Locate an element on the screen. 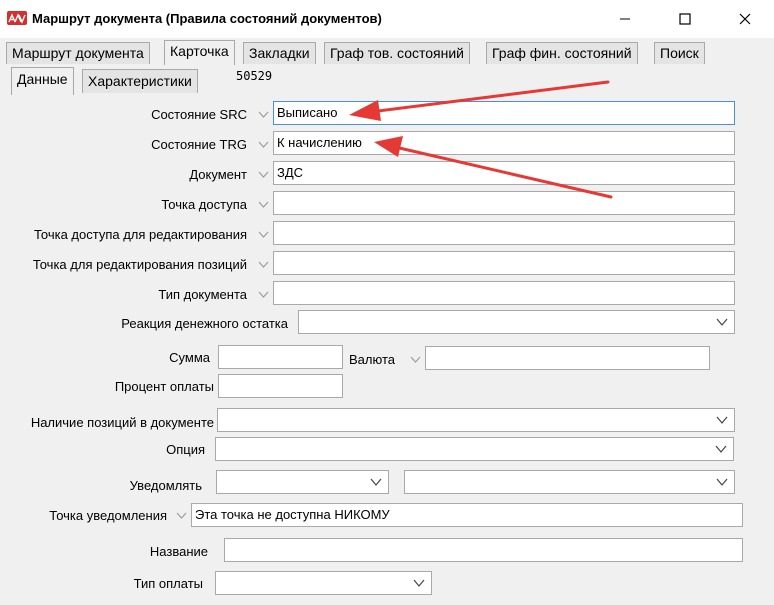 This screenshot has width=774, height=605. money-reaction-select is located at coordinates (516, 322).